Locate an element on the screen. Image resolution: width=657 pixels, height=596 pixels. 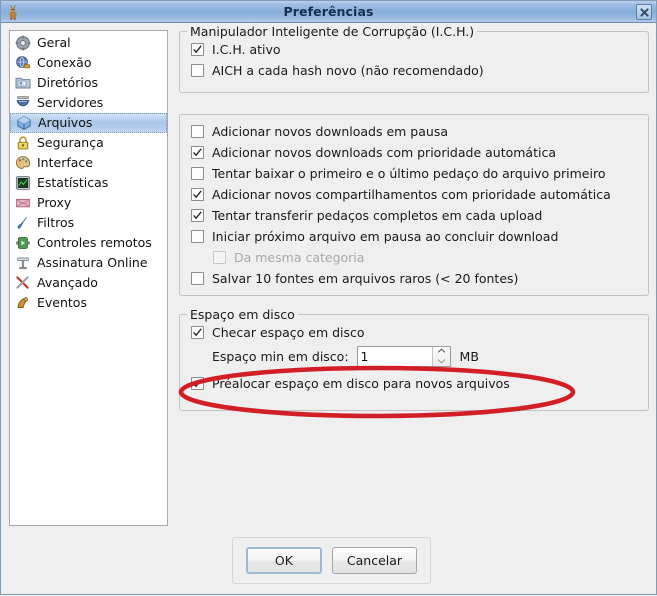
sidebar-item-interface: Interface is located at coordinates (88, 163).